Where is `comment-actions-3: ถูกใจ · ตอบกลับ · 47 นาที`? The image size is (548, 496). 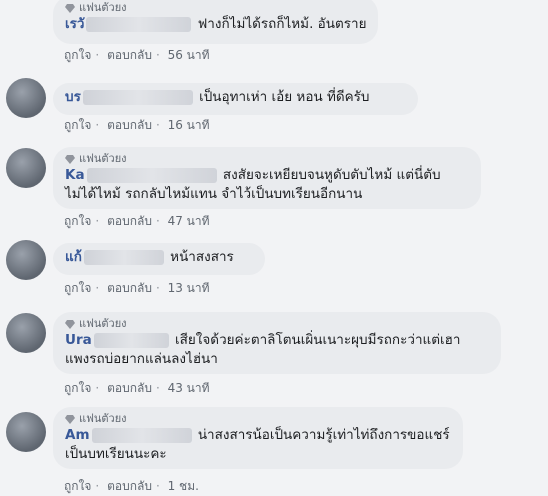
comment-actions-3: ถูกใจ · ตอบกลับ · 47 นาที is located at coordinates (137, 221).